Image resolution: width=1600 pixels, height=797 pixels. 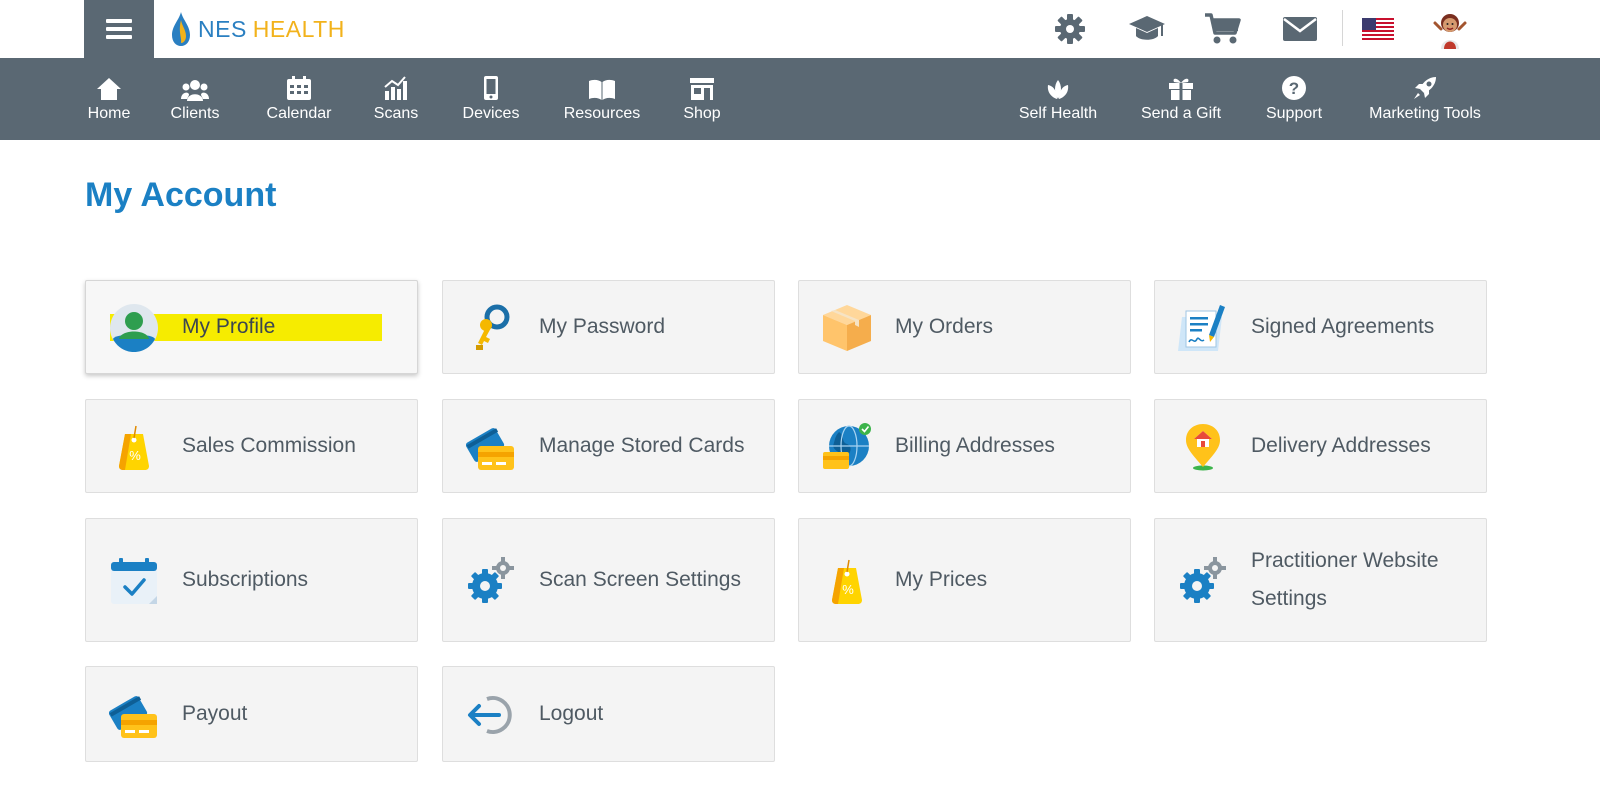 What do you see at coordinates (396, 113) in the screenshot?
I see `nav-label: Scans` at bounding box center [396, 113].